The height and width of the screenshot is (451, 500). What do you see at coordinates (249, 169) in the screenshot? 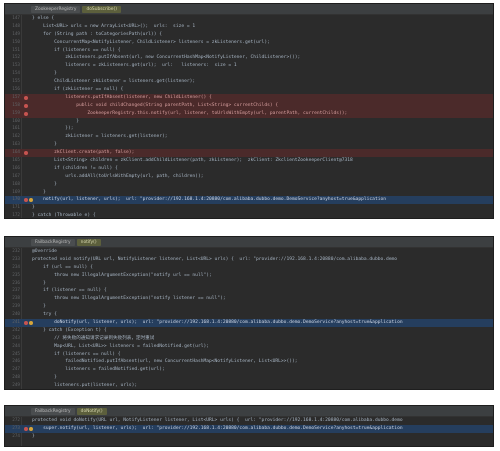
I see `code-line: 166 if (children != null) {` at bounding box center [249, 169].